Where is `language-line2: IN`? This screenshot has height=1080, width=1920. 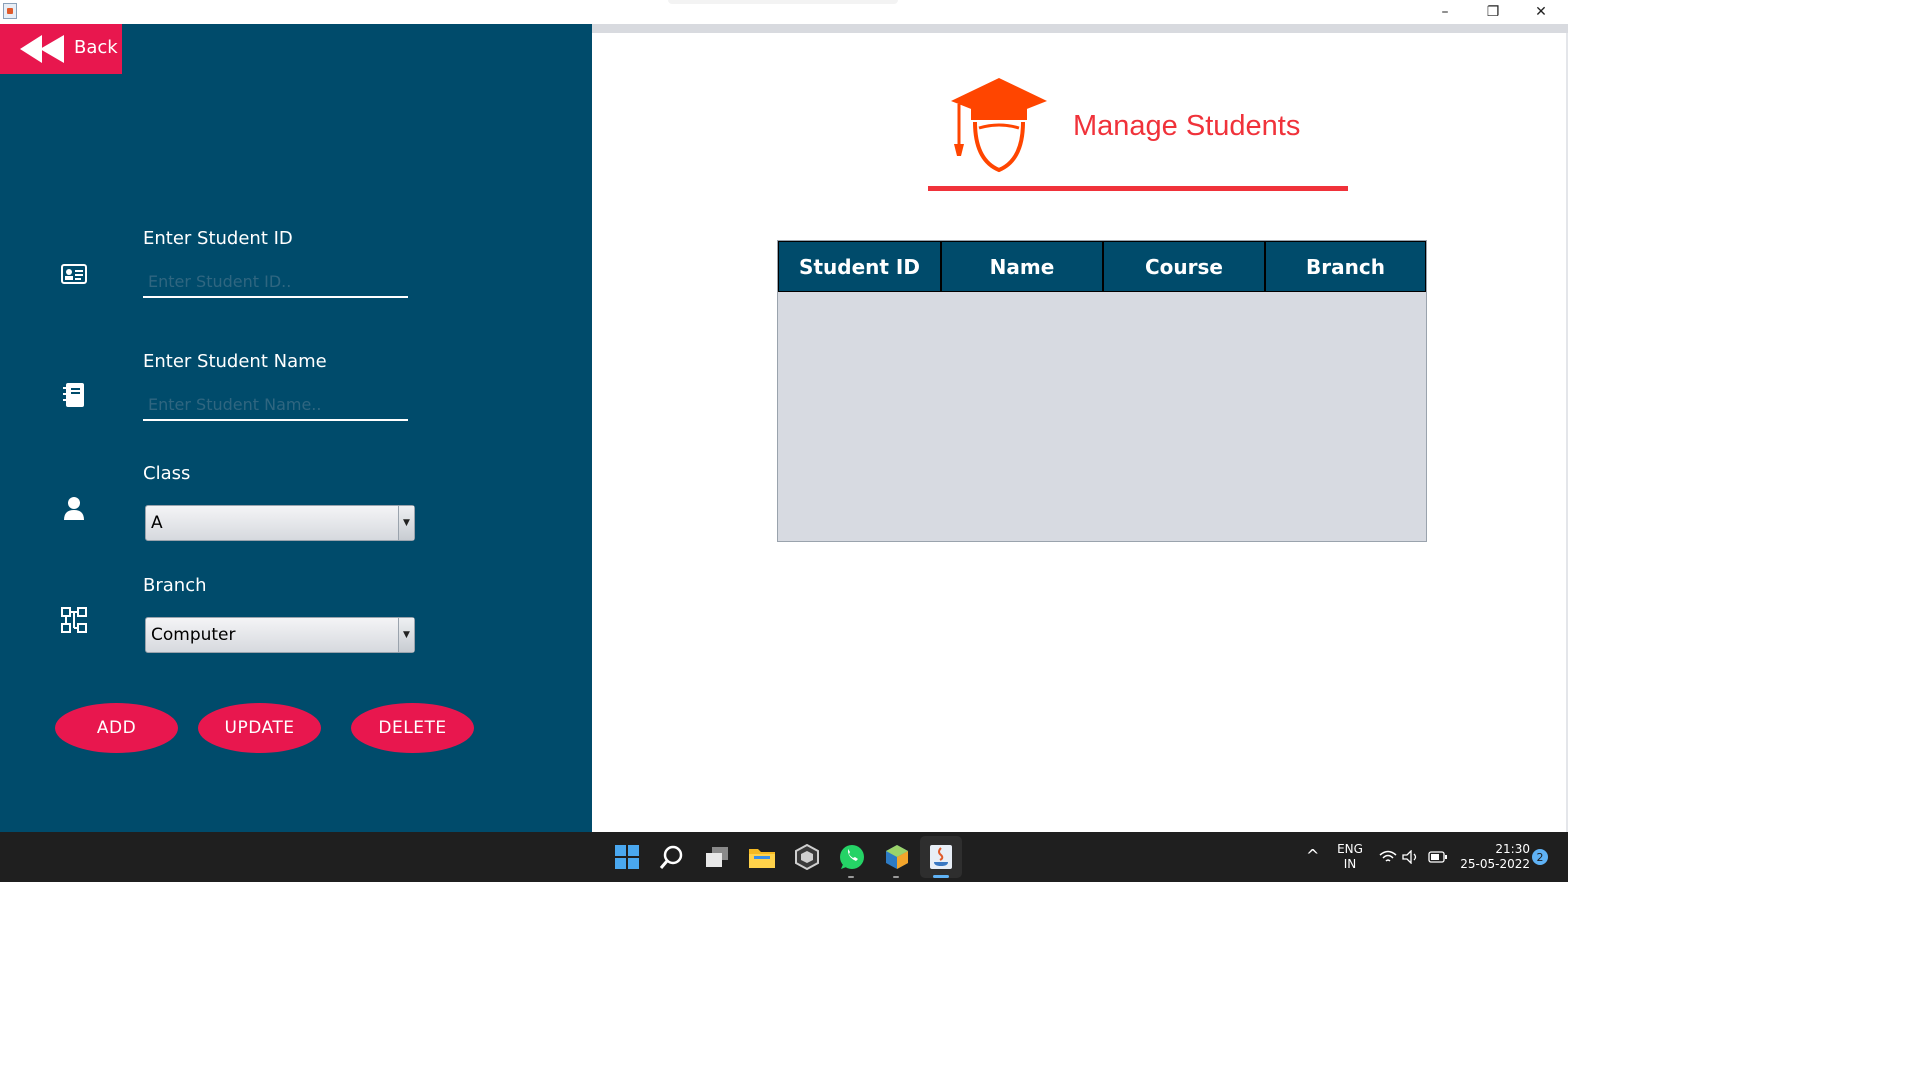
language-line2: IN is located at coordinates (1350, 864).